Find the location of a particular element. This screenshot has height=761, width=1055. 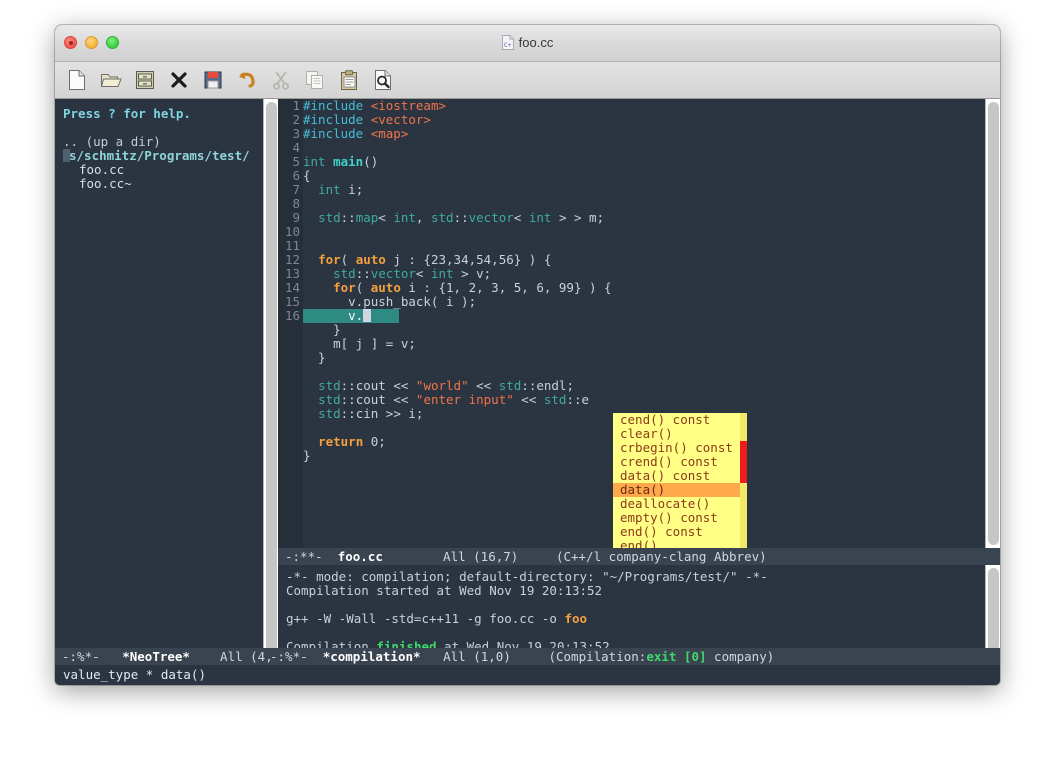

line-number: 3 is located at coordinates (289, 134).